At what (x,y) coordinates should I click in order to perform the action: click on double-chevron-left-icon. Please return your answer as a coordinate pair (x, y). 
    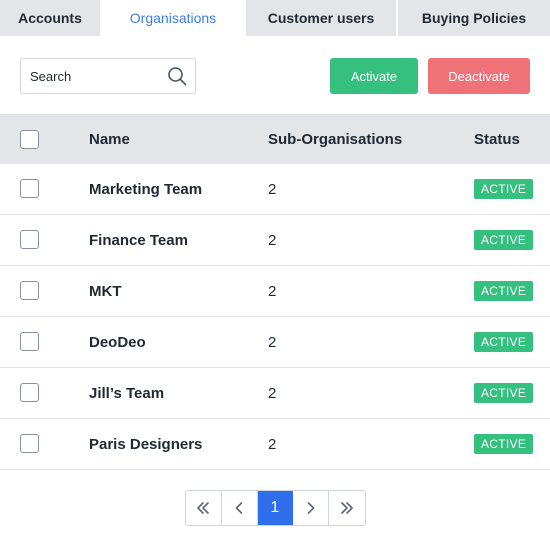
    Looking at the image, I should click on (203, 508).